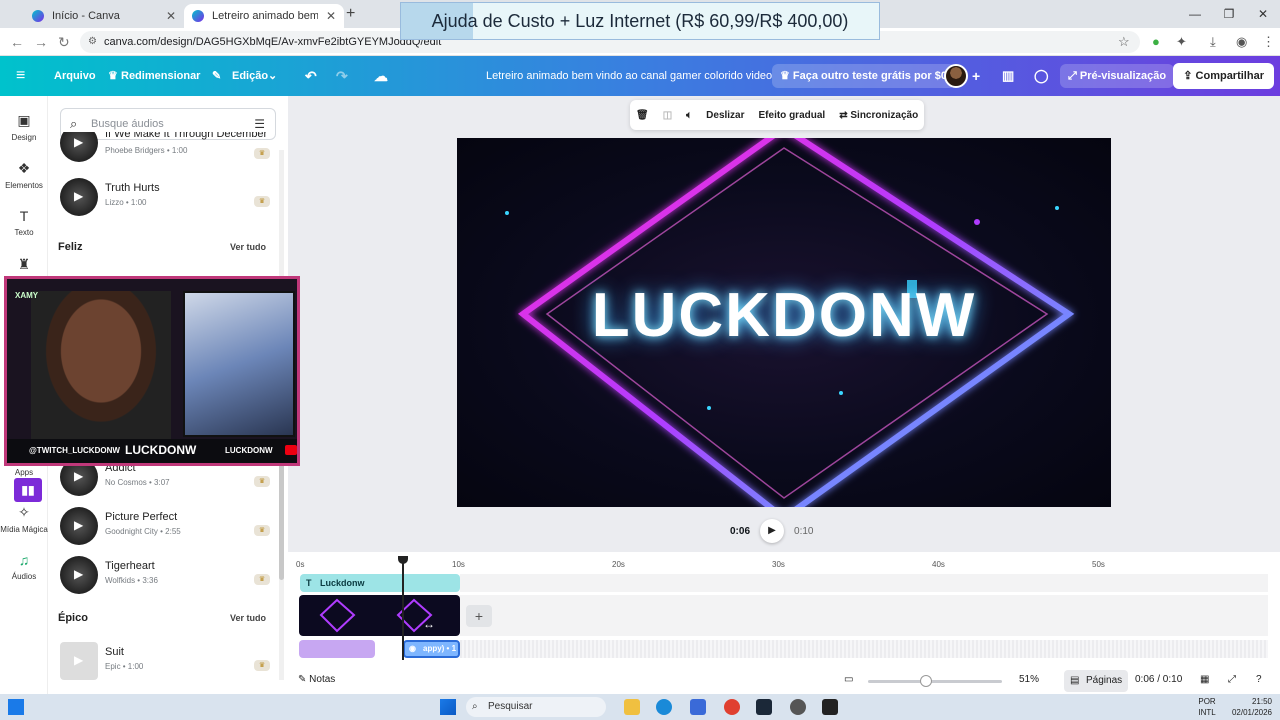 The width and height of the screenshot is (1280, 720). I want to click on notes-label: Notas, so click(322, 679).